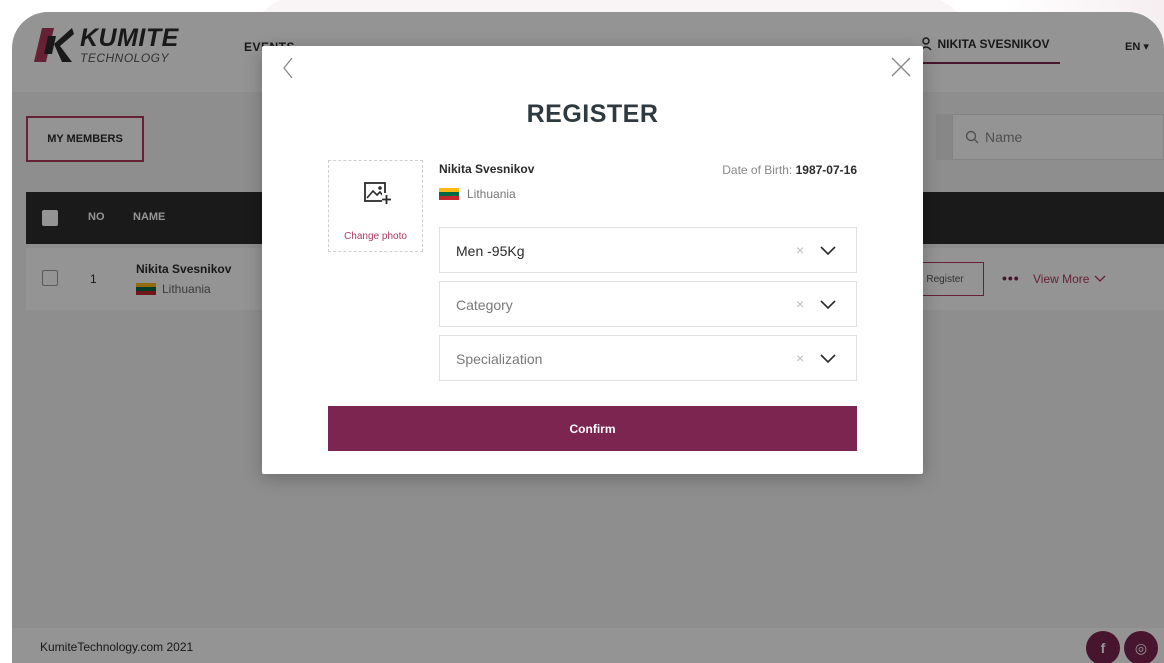 This screenshot has height=663, width=1164. Describe the element at coordinates (648, 358) in the screenshot. I see `specialization-select: Specialization ×` at that location.